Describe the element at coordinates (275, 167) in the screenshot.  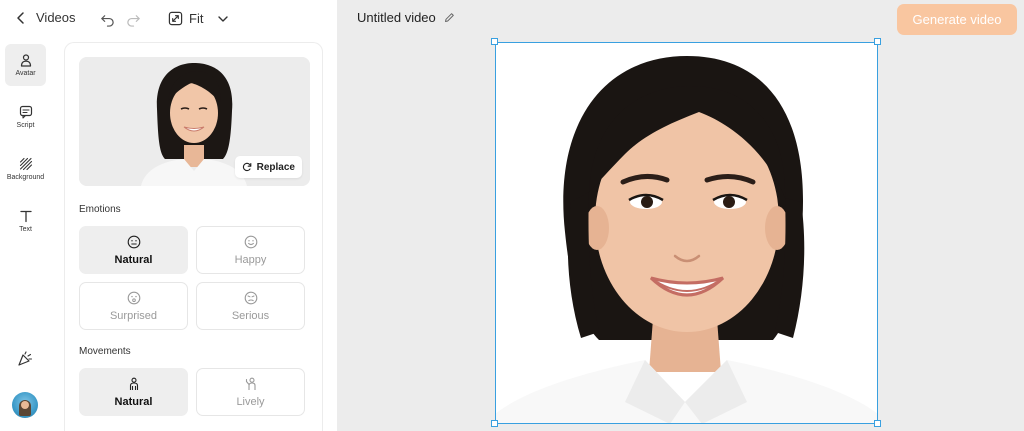
I see `replace-label: Replace` at that location.